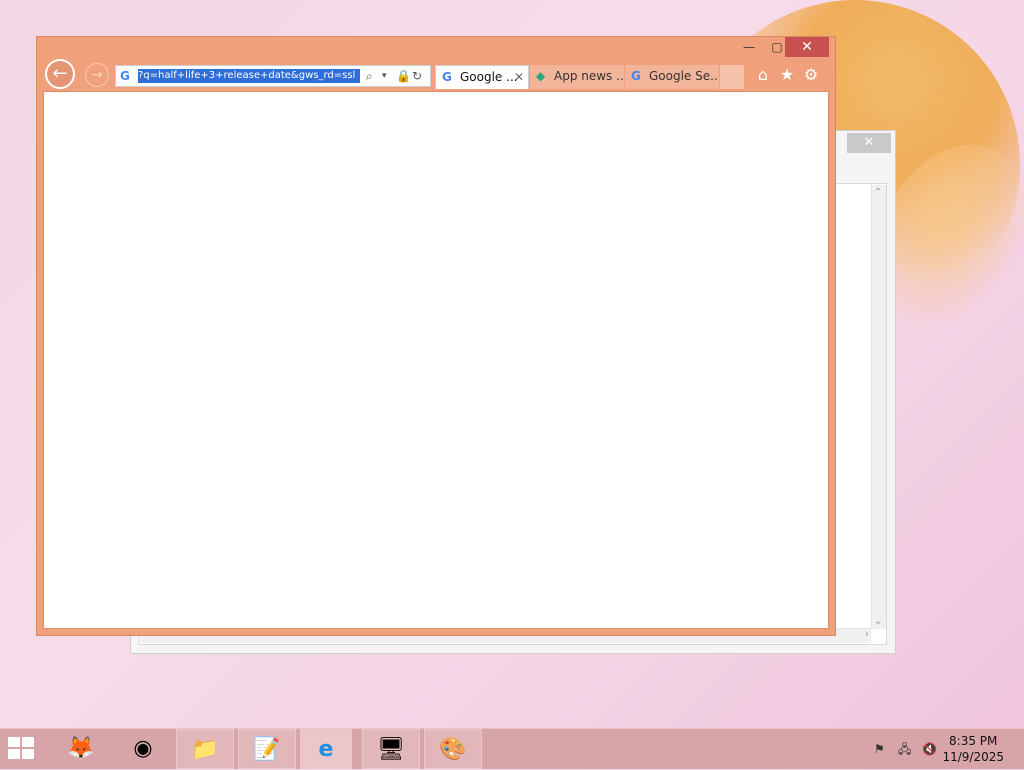  Describe the element at coordinates (878, 621) in the screenshot. I see `scroll-down-icon: ⌄` at that location.